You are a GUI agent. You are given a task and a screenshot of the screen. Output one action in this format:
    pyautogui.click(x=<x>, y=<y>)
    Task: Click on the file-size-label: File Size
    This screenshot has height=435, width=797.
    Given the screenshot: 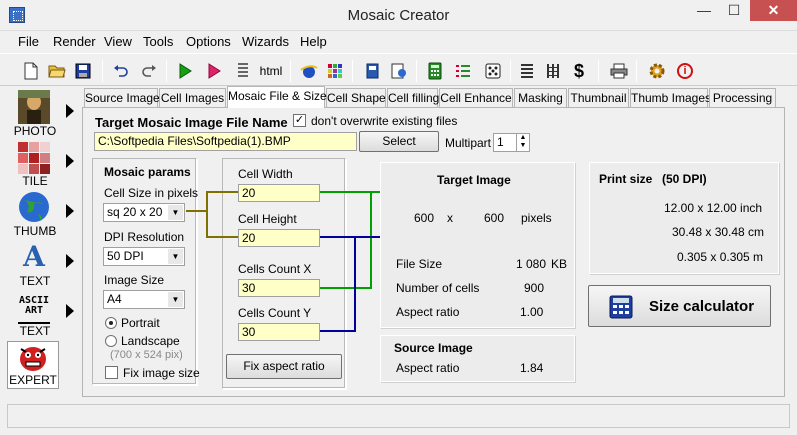 What is the action you would take?
    pyautogui.click(x=419, y=264)
    